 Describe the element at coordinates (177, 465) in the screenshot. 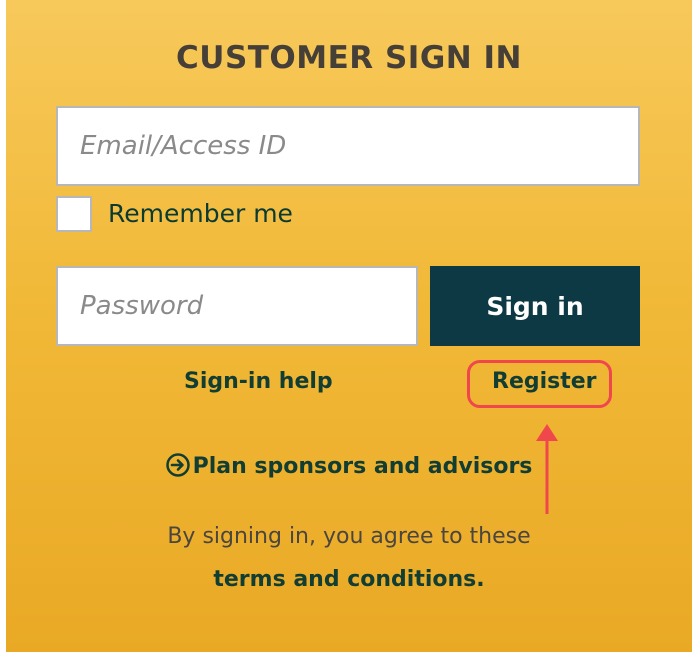

I see `arrow-circle-right-icon` at that location.